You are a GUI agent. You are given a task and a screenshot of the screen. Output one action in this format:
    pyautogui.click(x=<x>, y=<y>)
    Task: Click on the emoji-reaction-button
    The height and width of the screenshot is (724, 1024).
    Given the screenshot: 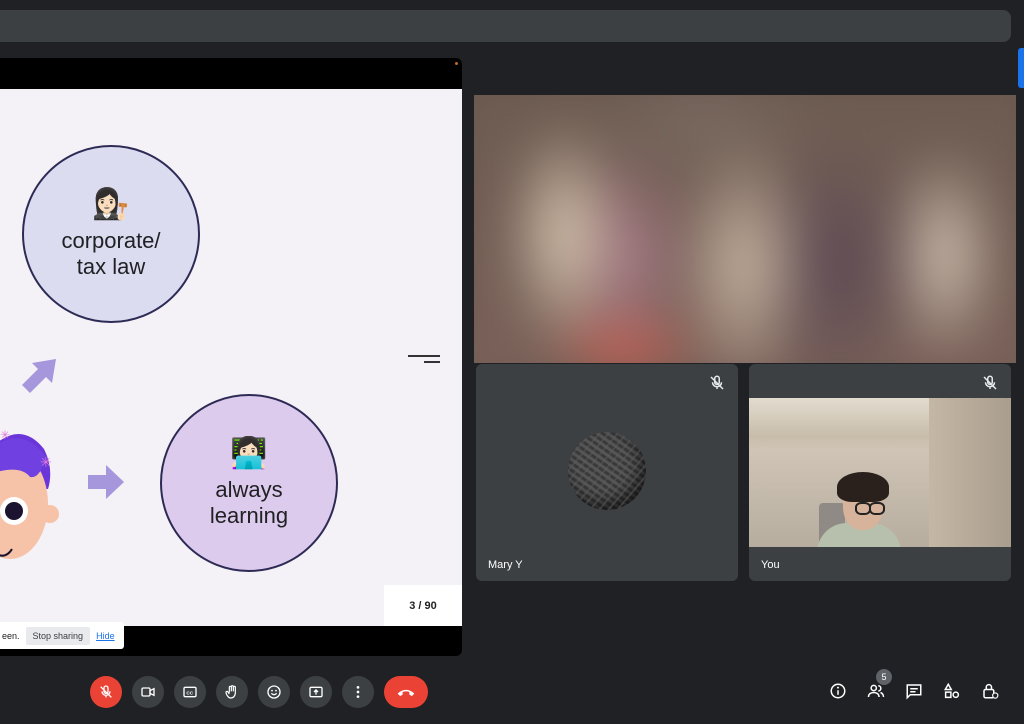 What is the action you would take?
    pyautogui.click(x=274, y=692)
    